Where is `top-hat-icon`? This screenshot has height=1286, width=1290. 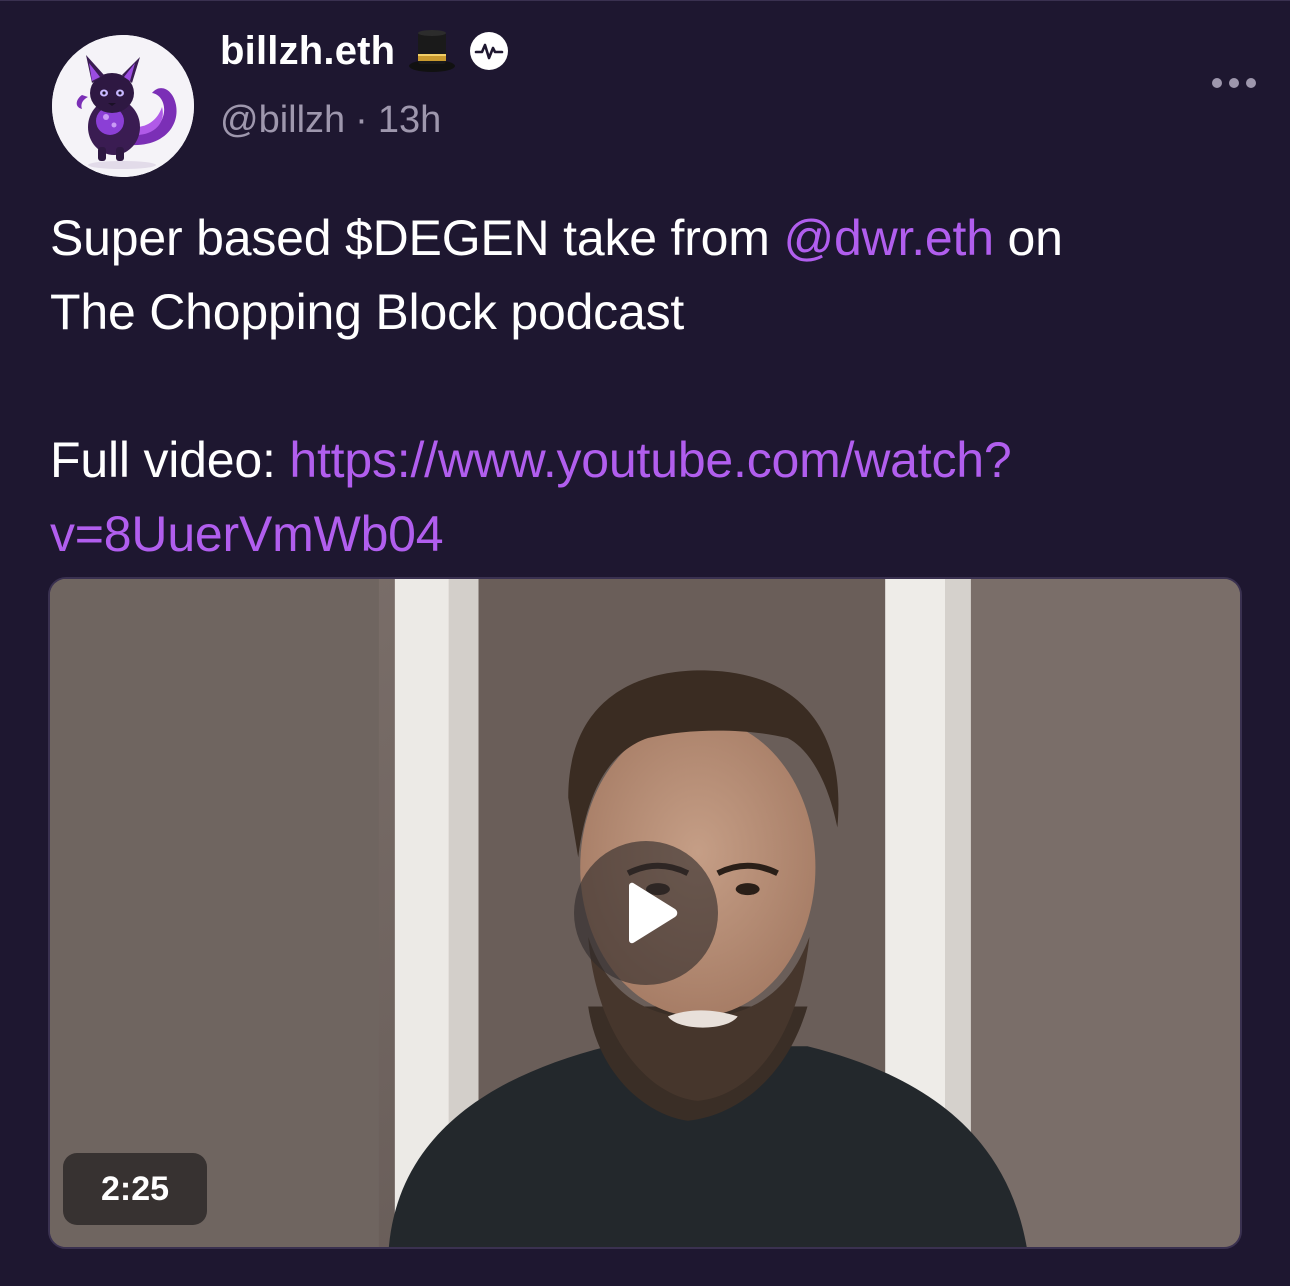
top-hat-icon is located at coordinates (432, 51).